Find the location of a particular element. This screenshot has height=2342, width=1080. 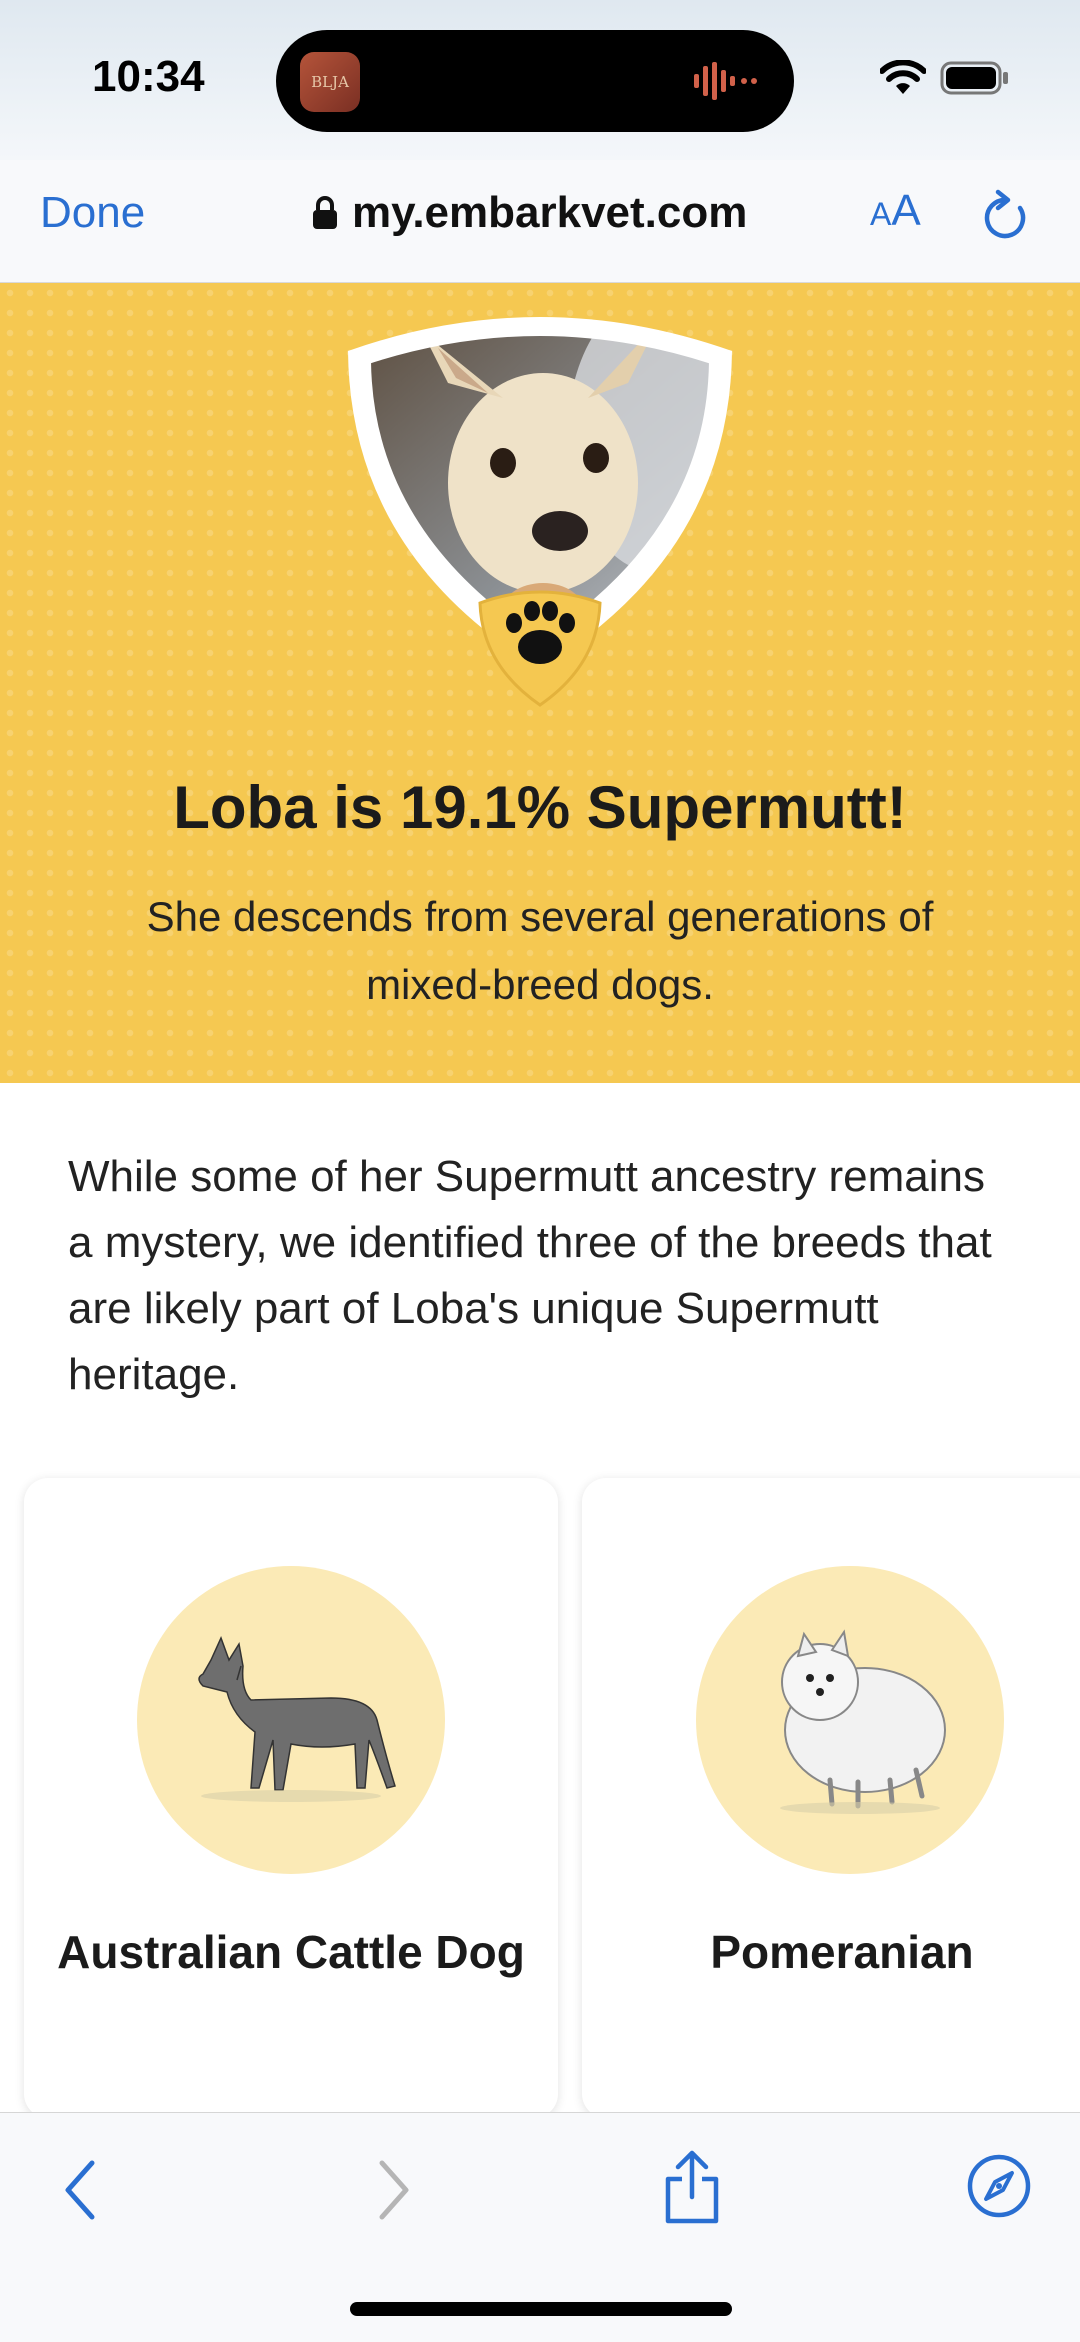

address-field: my.embarkvet.com is located at coordinates (529, 213).